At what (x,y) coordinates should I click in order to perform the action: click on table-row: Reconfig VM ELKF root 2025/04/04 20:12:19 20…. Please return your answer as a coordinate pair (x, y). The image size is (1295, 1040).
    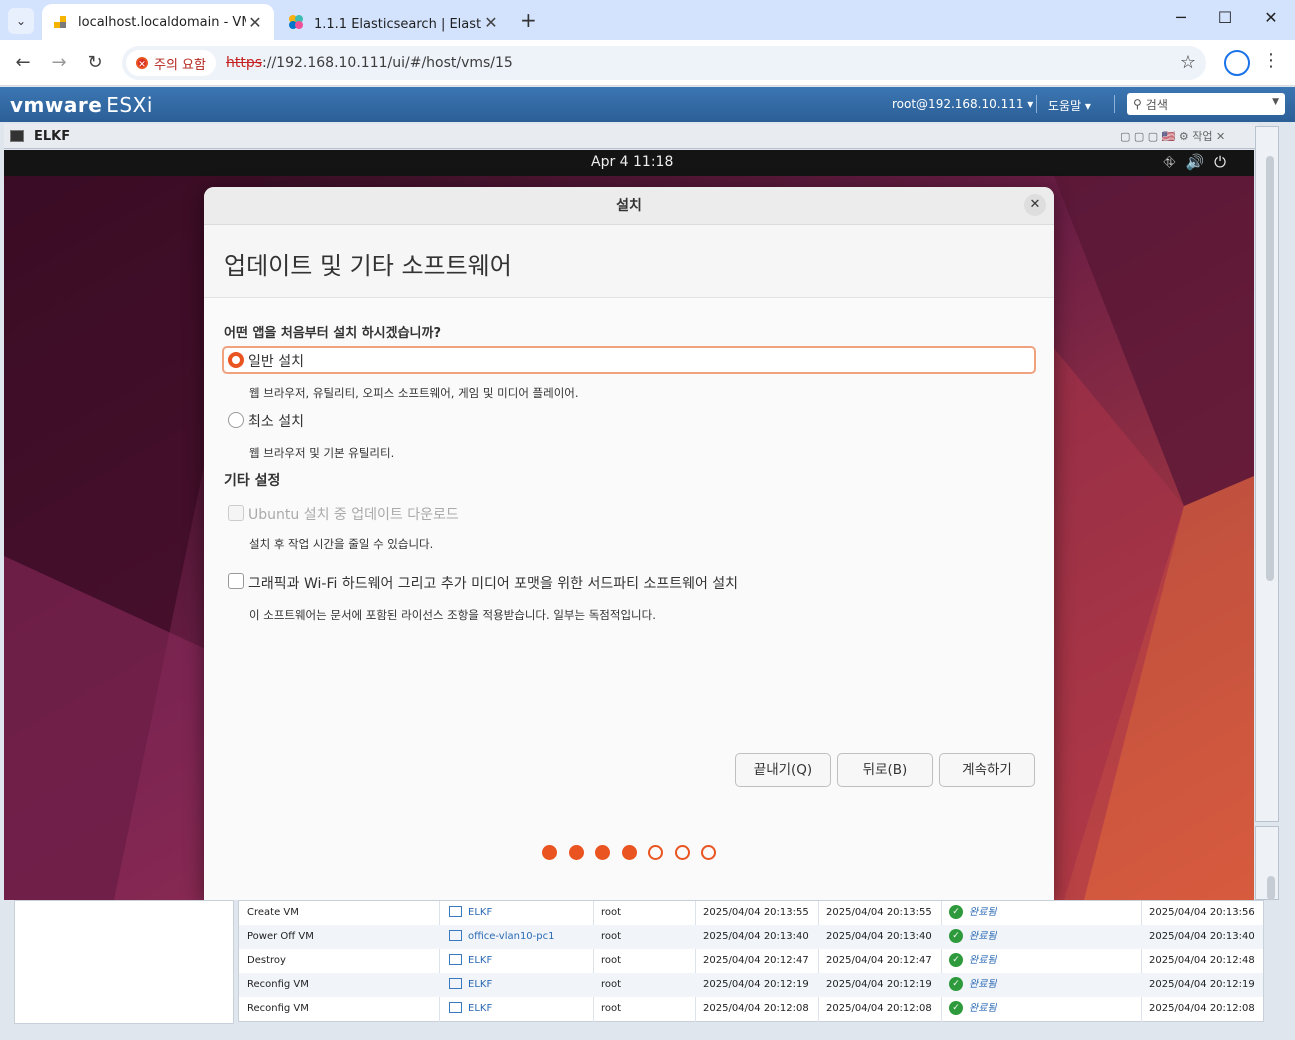
    Looking at the image, I should click on (751, 985).